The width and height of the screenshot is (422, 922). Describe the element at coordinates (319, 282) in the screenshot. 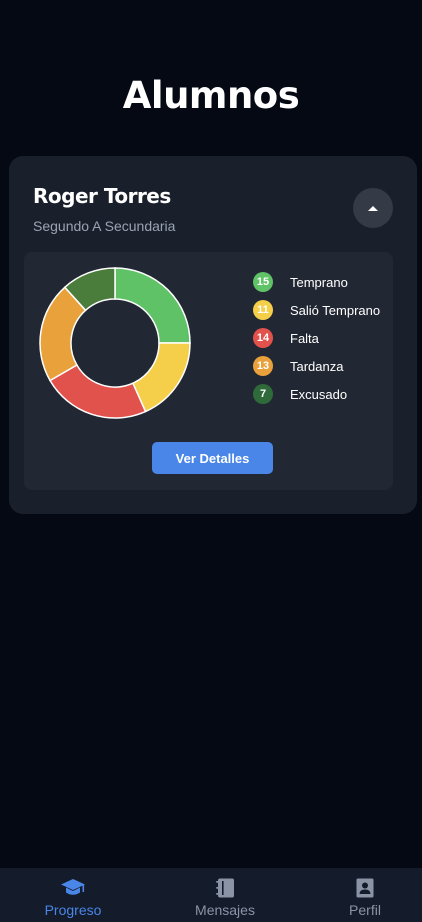

I see `legend-label: Temprano` at that location.